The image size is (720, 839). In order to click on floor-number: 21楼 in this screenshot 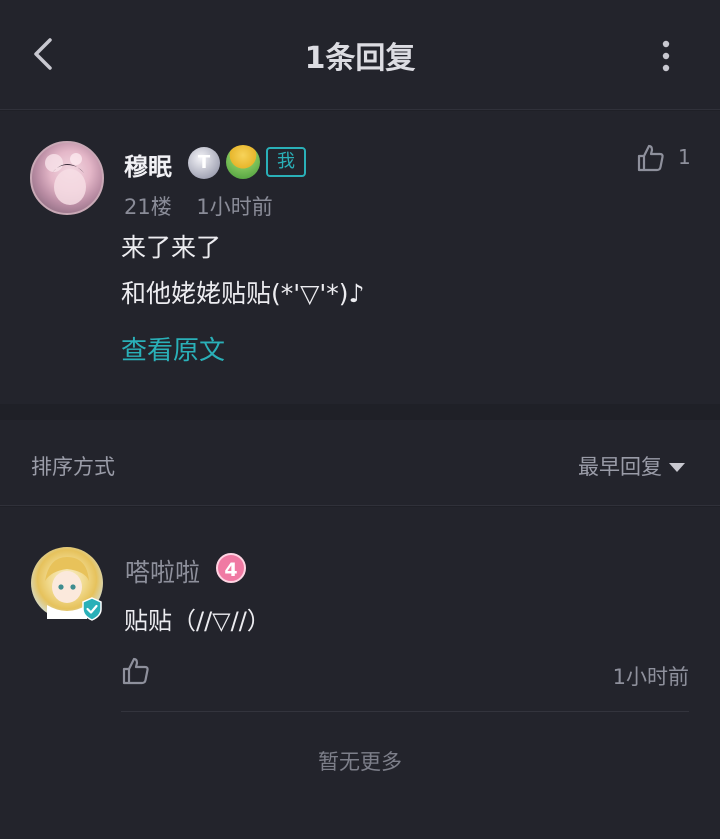, I will do `click(148, 207)`.